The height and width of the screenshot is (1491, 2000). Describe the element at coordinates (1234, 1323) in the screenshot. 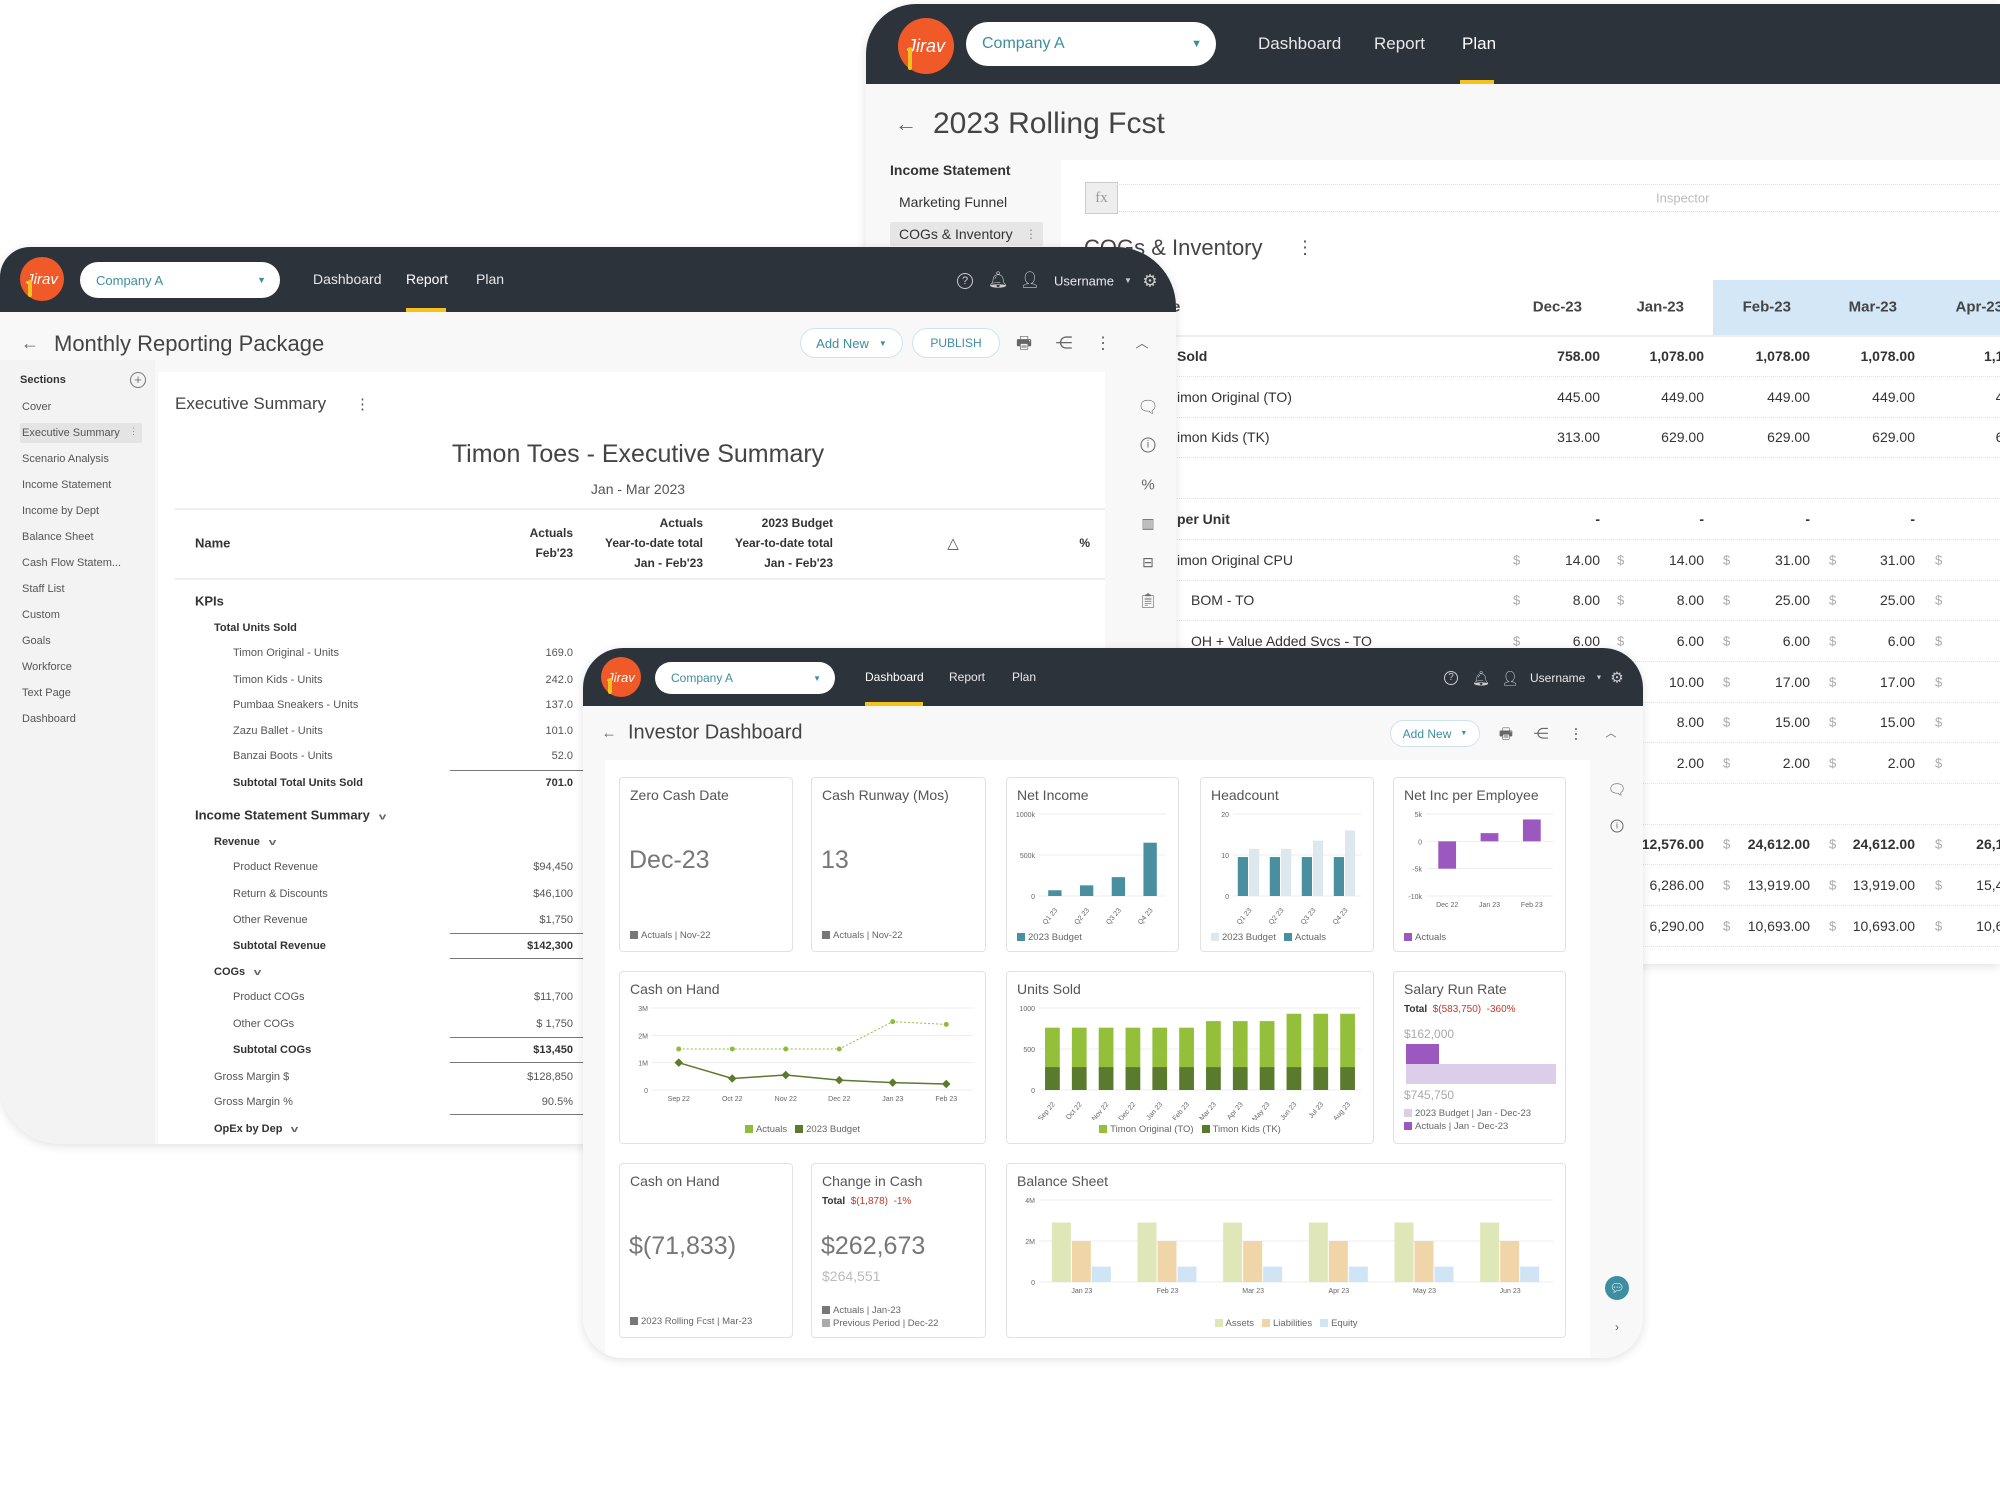

I see `legend-item: Assets` at that location.